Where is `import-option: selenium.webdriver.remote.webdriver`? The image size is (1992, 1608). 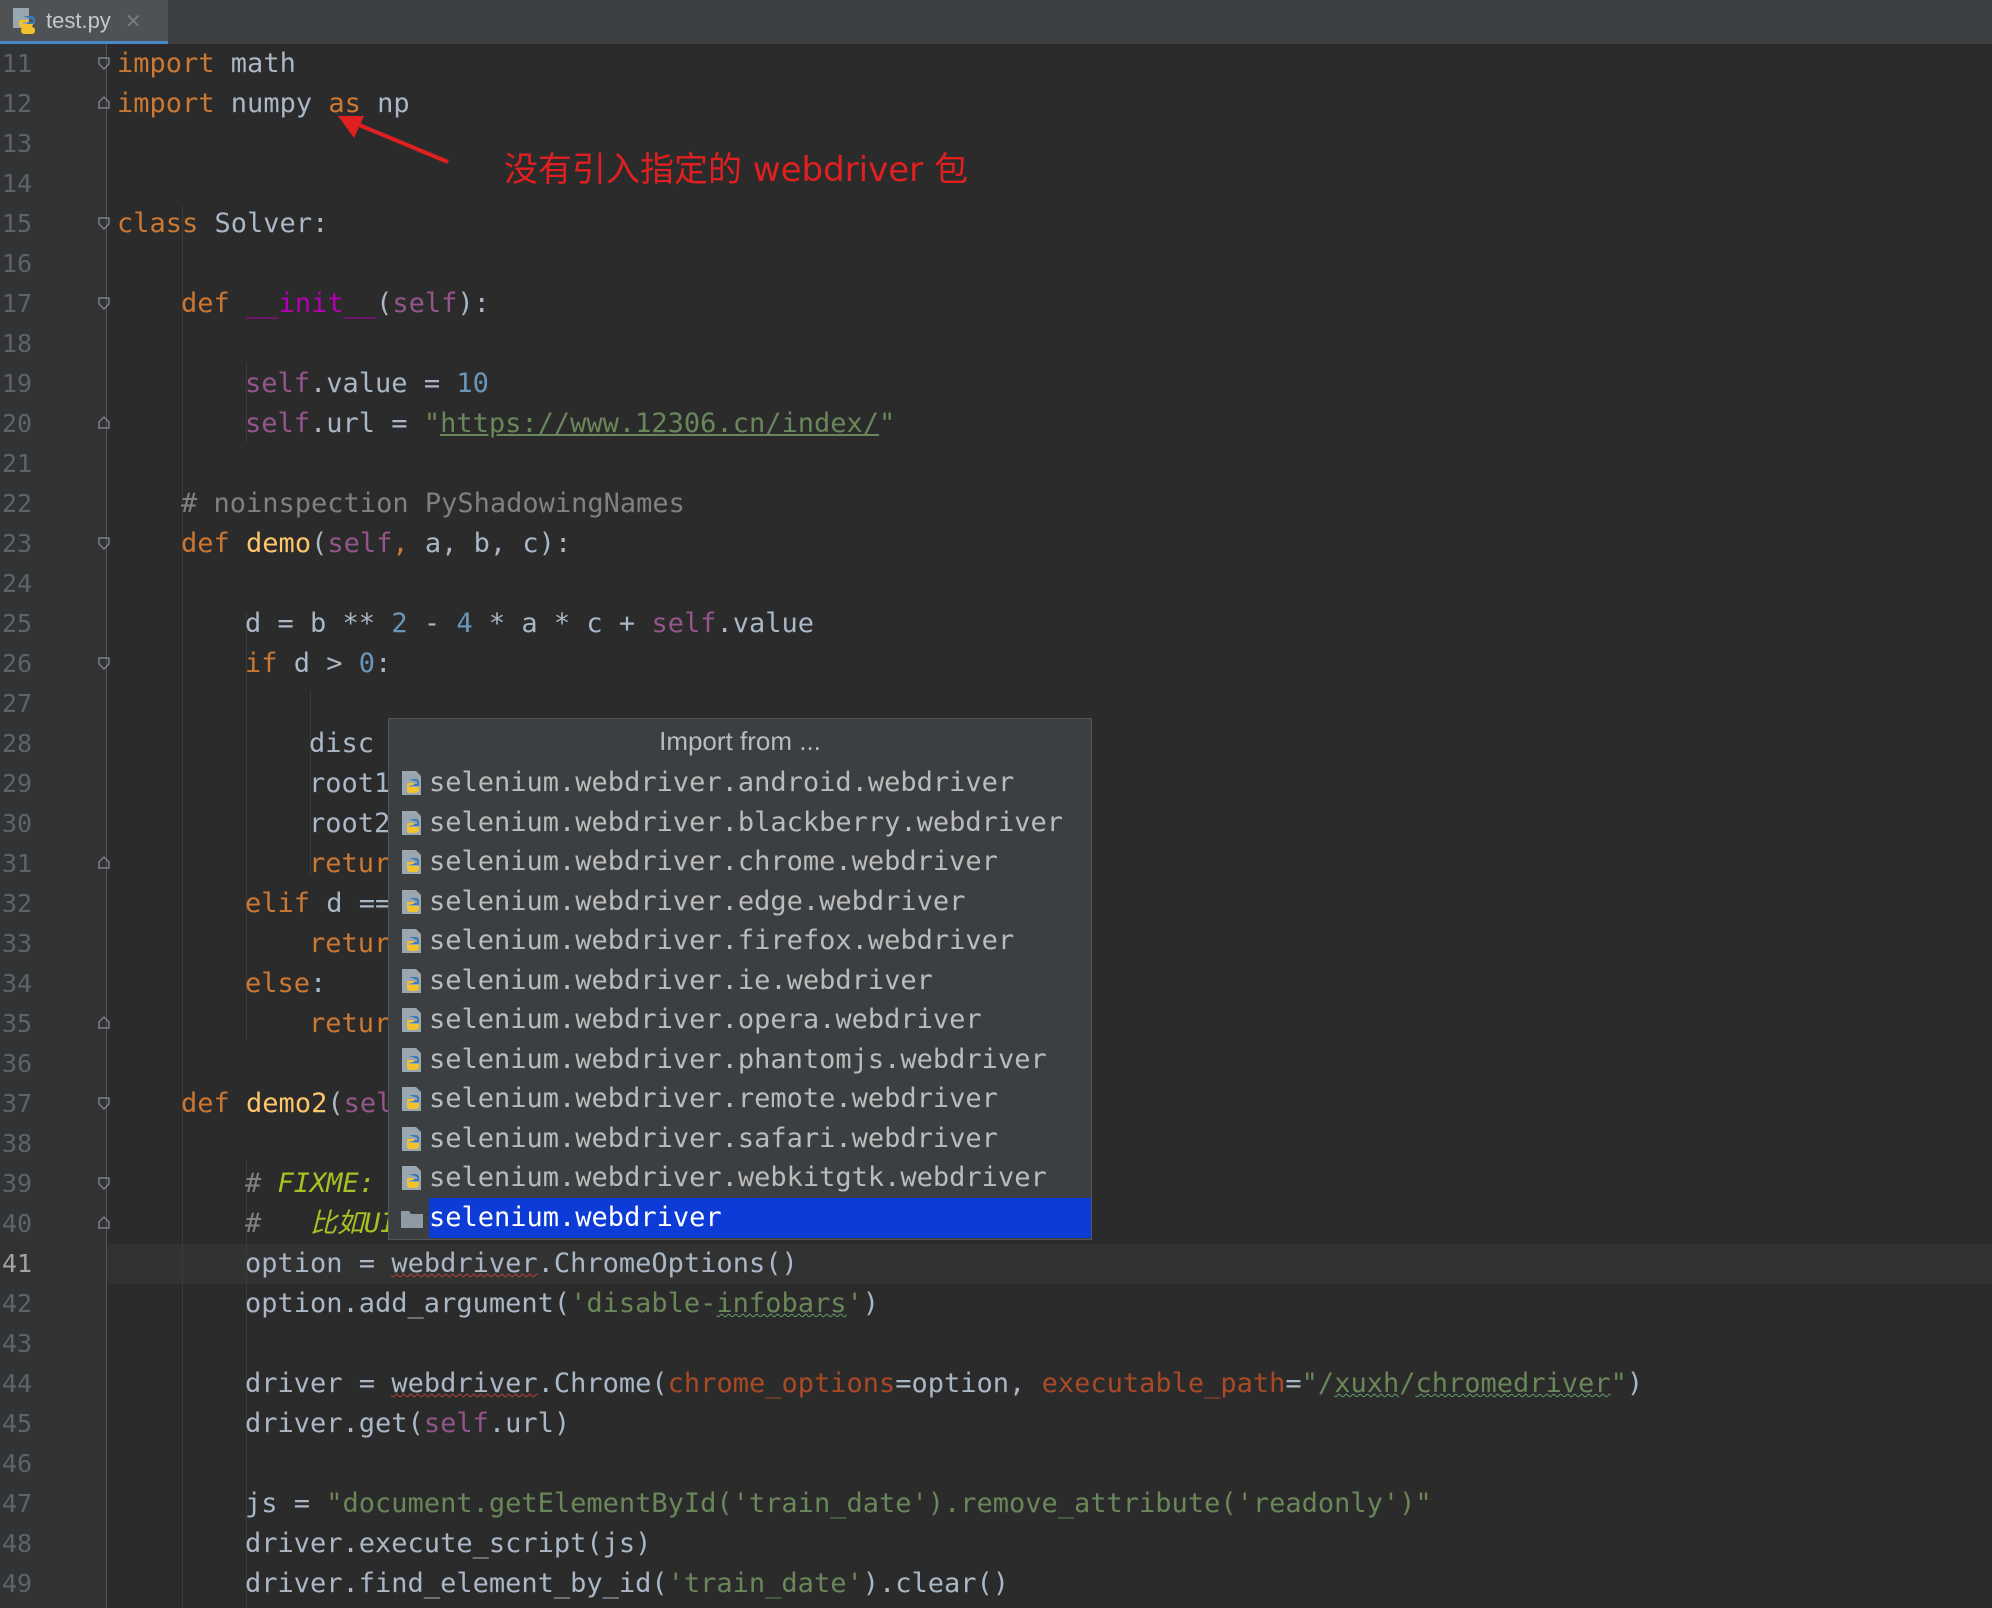 import-option: selenium.webdriver.remote.webdriver is located at coordinates (740, 1099).